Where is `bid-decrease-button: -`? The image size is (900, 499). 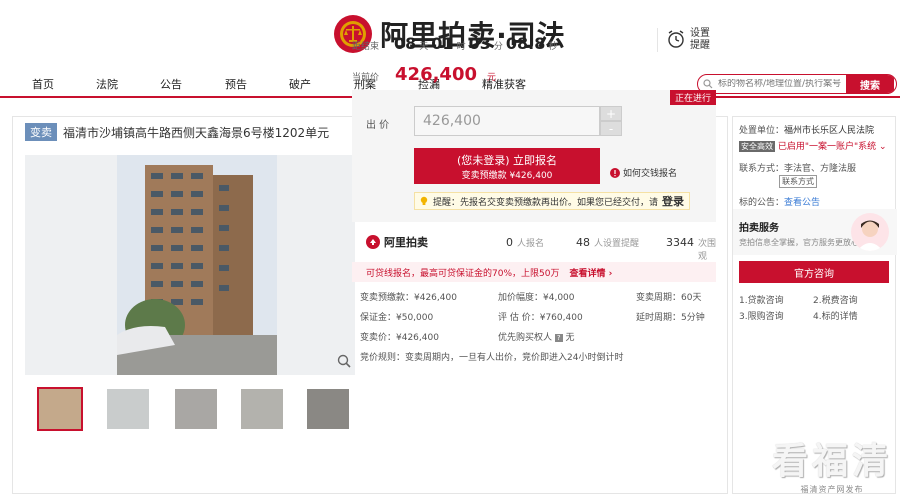 bid-decrease-button: - is located at coordinates (611, 128).